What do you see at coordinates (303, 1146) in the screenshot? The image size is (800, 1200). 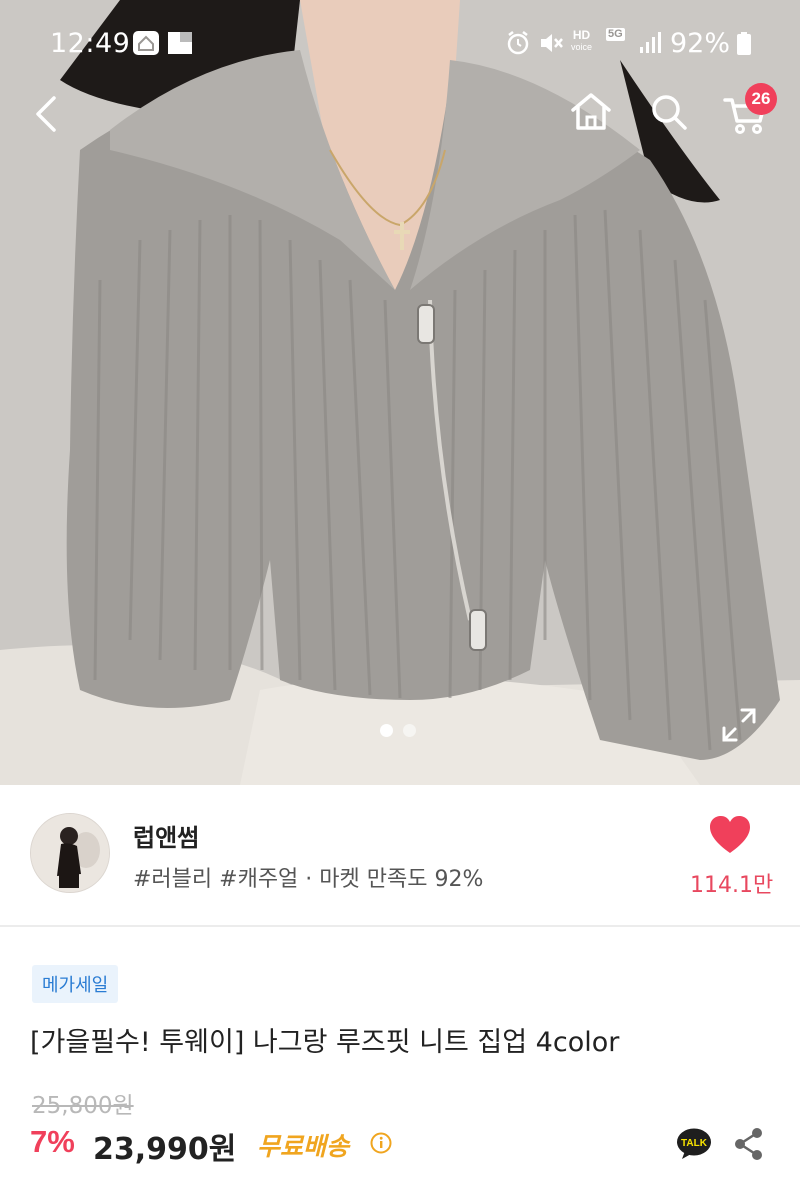 I see `free-shipping-label: 무료배송` at bounding box center [303, 1146].